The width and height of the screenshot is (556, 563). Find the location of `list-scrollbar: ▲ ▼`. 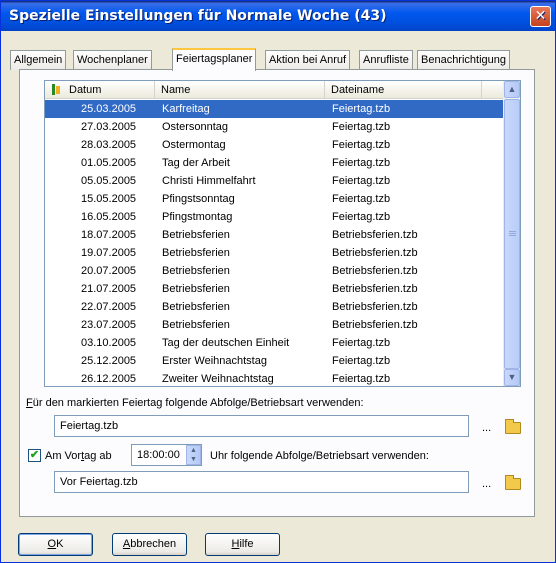

list-scrollbar: ▲ ▼ is located at coordinates (511, 233).